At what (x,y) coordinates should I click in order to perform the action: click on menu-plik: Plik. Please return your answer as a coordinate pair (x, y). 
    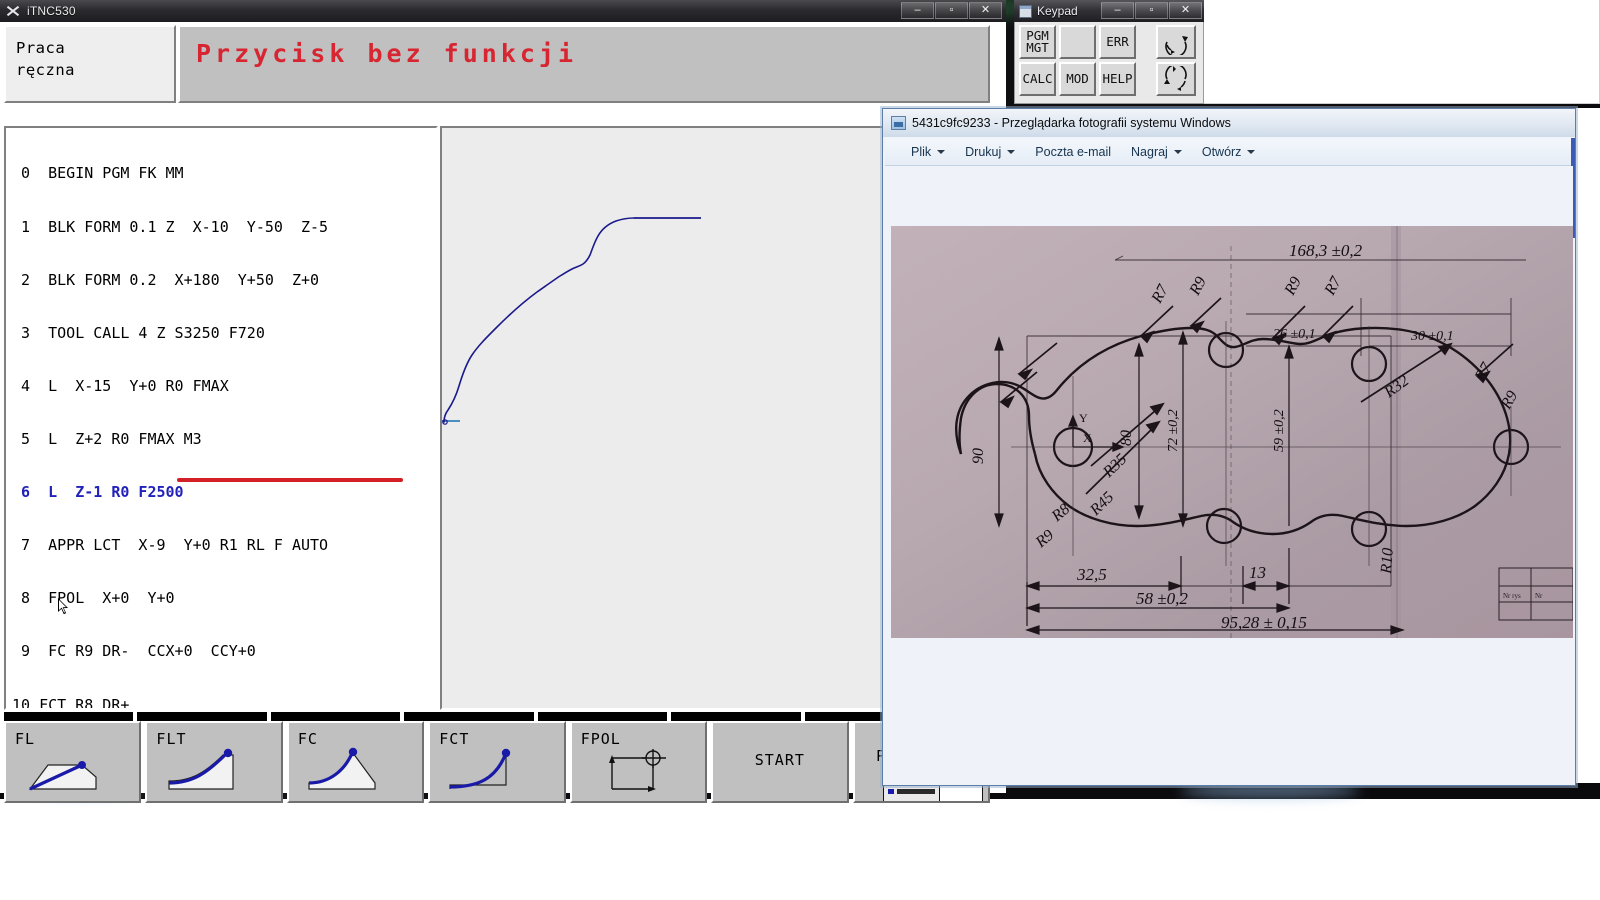
    Looking at the image, I should click on (928, 152).